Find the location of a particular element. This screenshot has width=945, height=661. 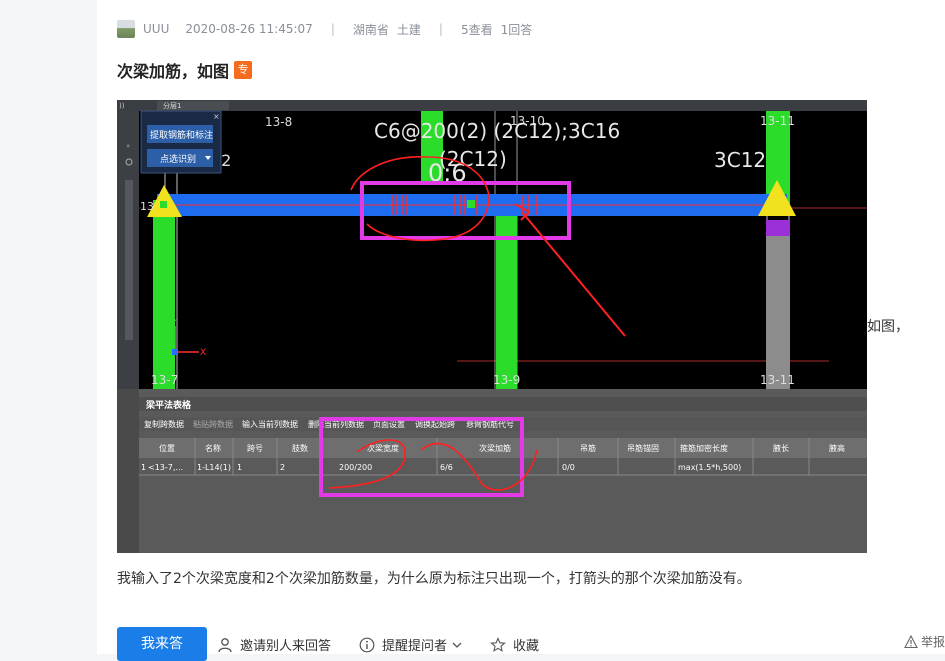

ucs-y-label: Y is located at coordinates (173, 324).